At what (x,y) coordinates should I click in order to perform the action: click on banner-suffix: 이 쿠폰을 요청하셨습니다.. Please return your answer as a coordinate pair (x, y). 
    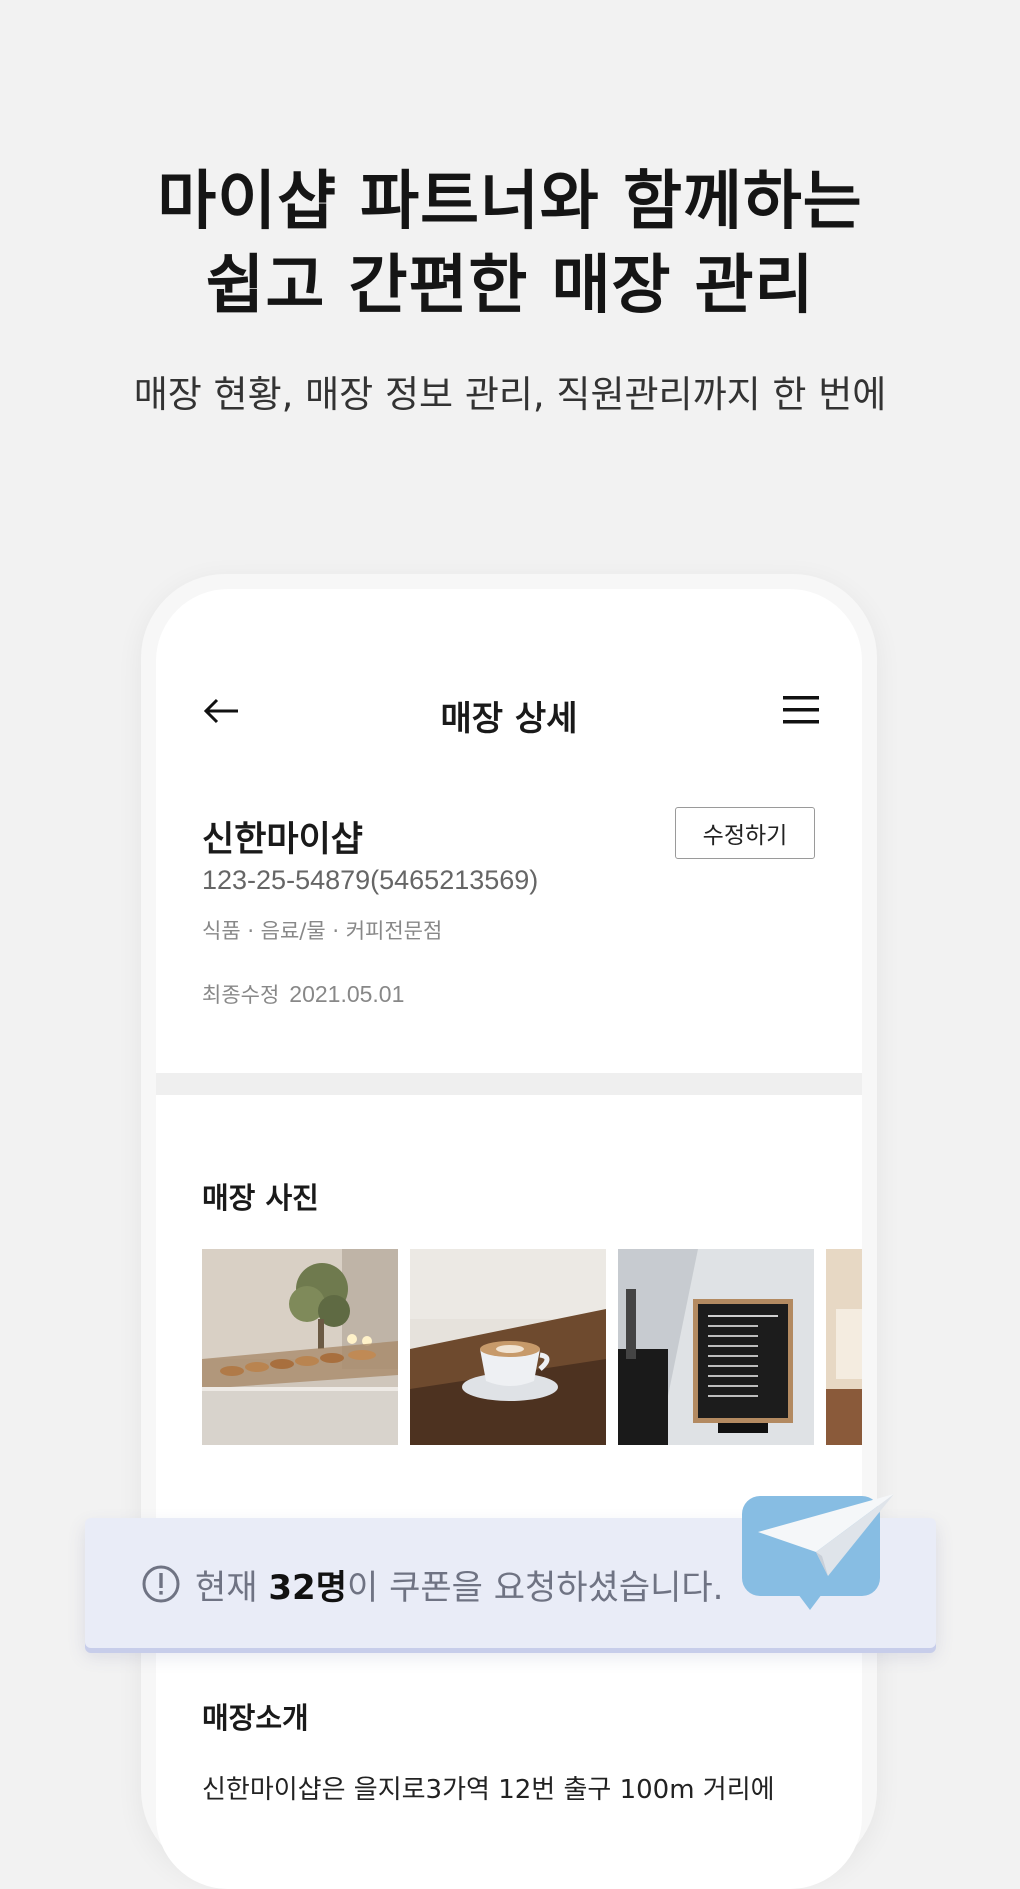
    Looking at the image, I should click on (535, 1588).